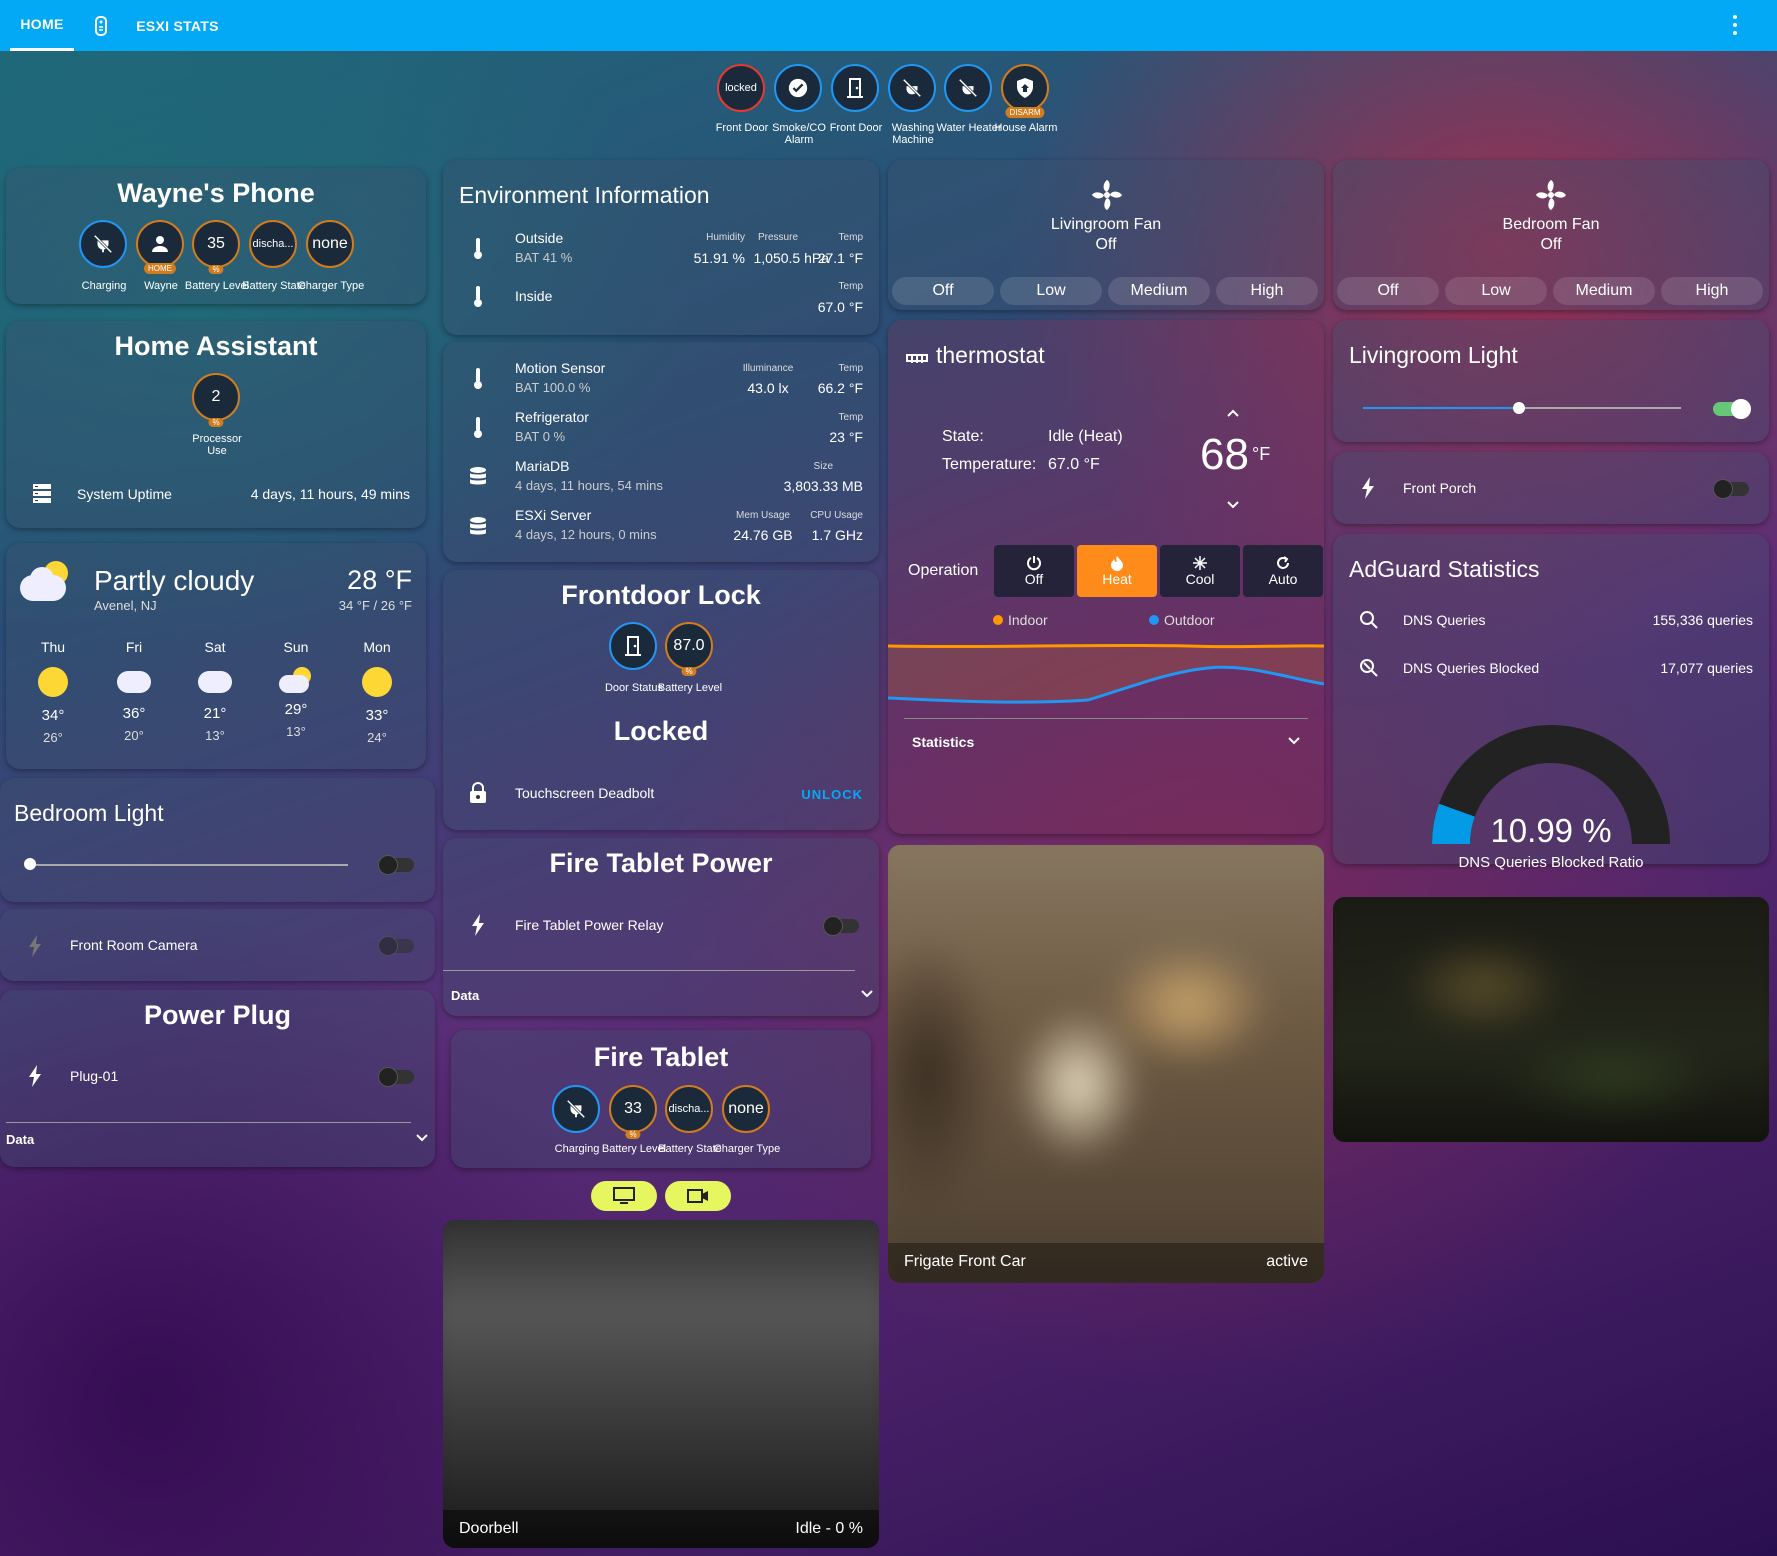 This screenshot has height=1556, width=1777. I want to click on smoke-alarm-badge, so click(798, 88).